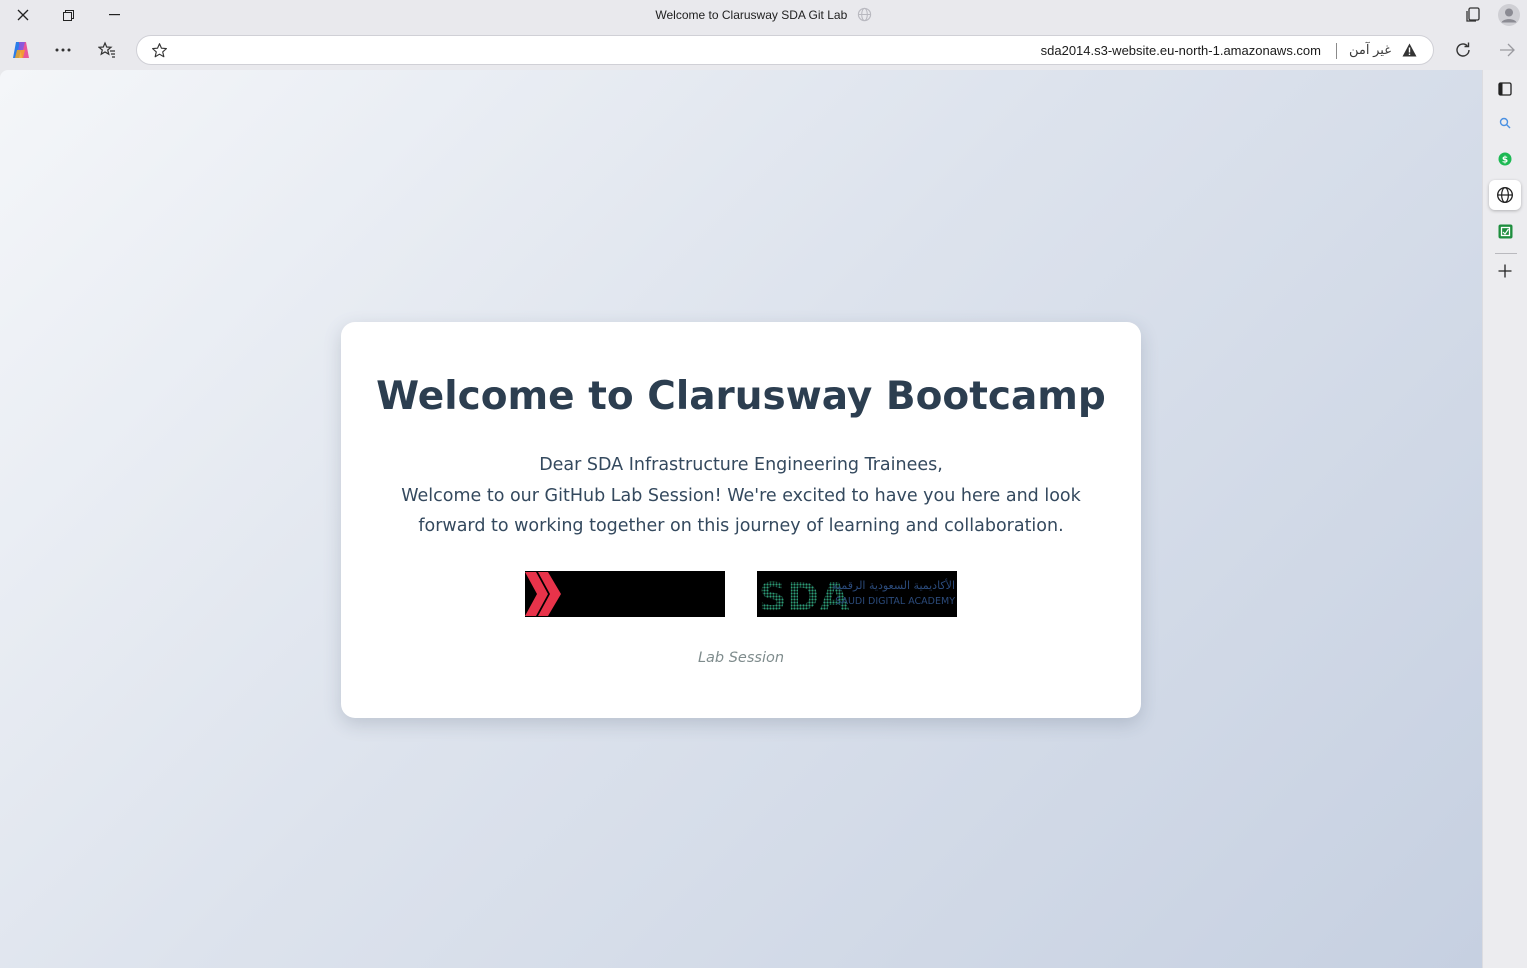 This screenshot has width=1527, height=968. I want to click on edge-sidebar: $, so click(1504, 519).